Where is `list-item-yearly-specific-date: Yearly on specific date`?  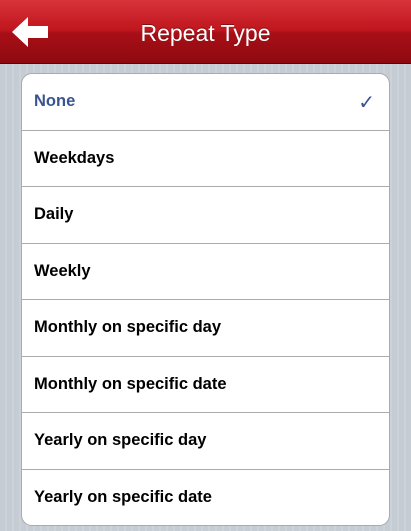 list-item-yearly-specific-date: Yearly on specific date is located at coordinates (205, 498).